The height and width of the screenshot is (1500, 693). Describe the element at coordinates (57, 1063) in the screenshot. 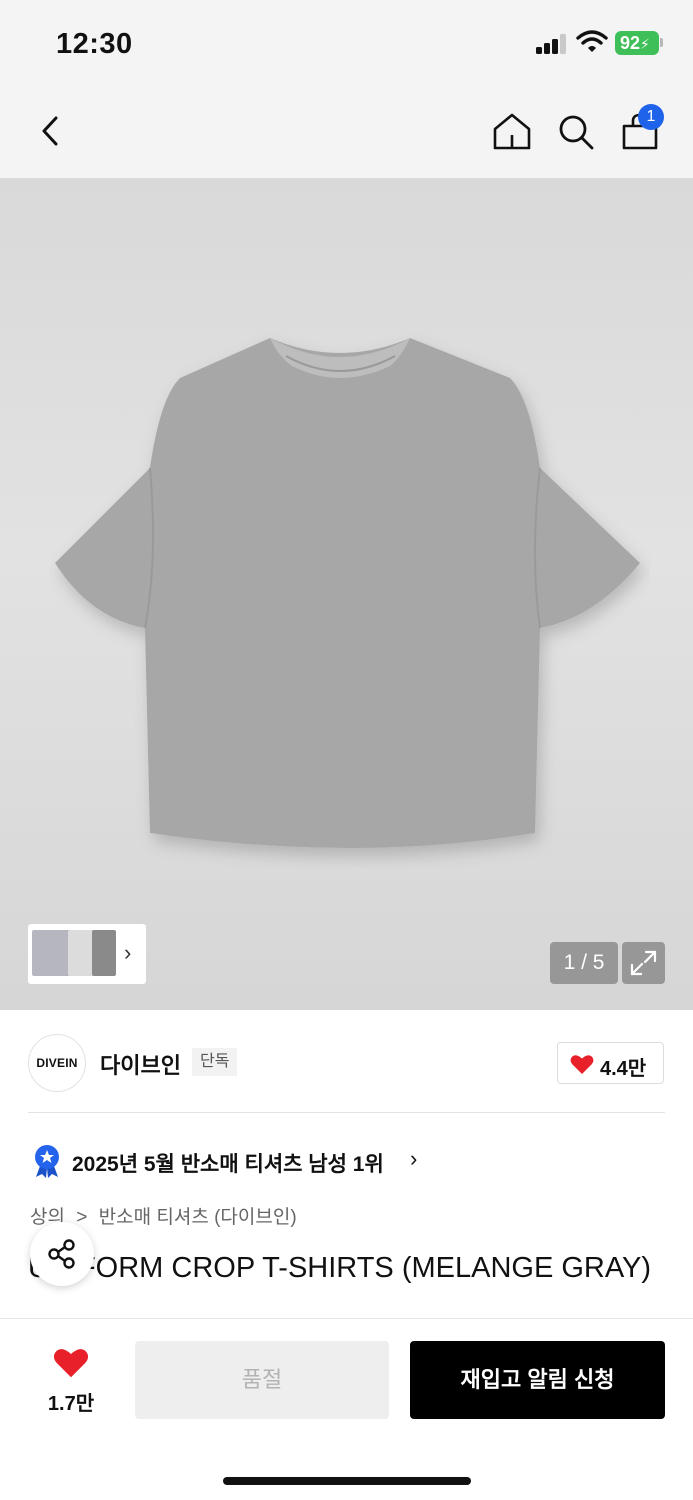

I see `brand-logo: DIVEIN` at that location.